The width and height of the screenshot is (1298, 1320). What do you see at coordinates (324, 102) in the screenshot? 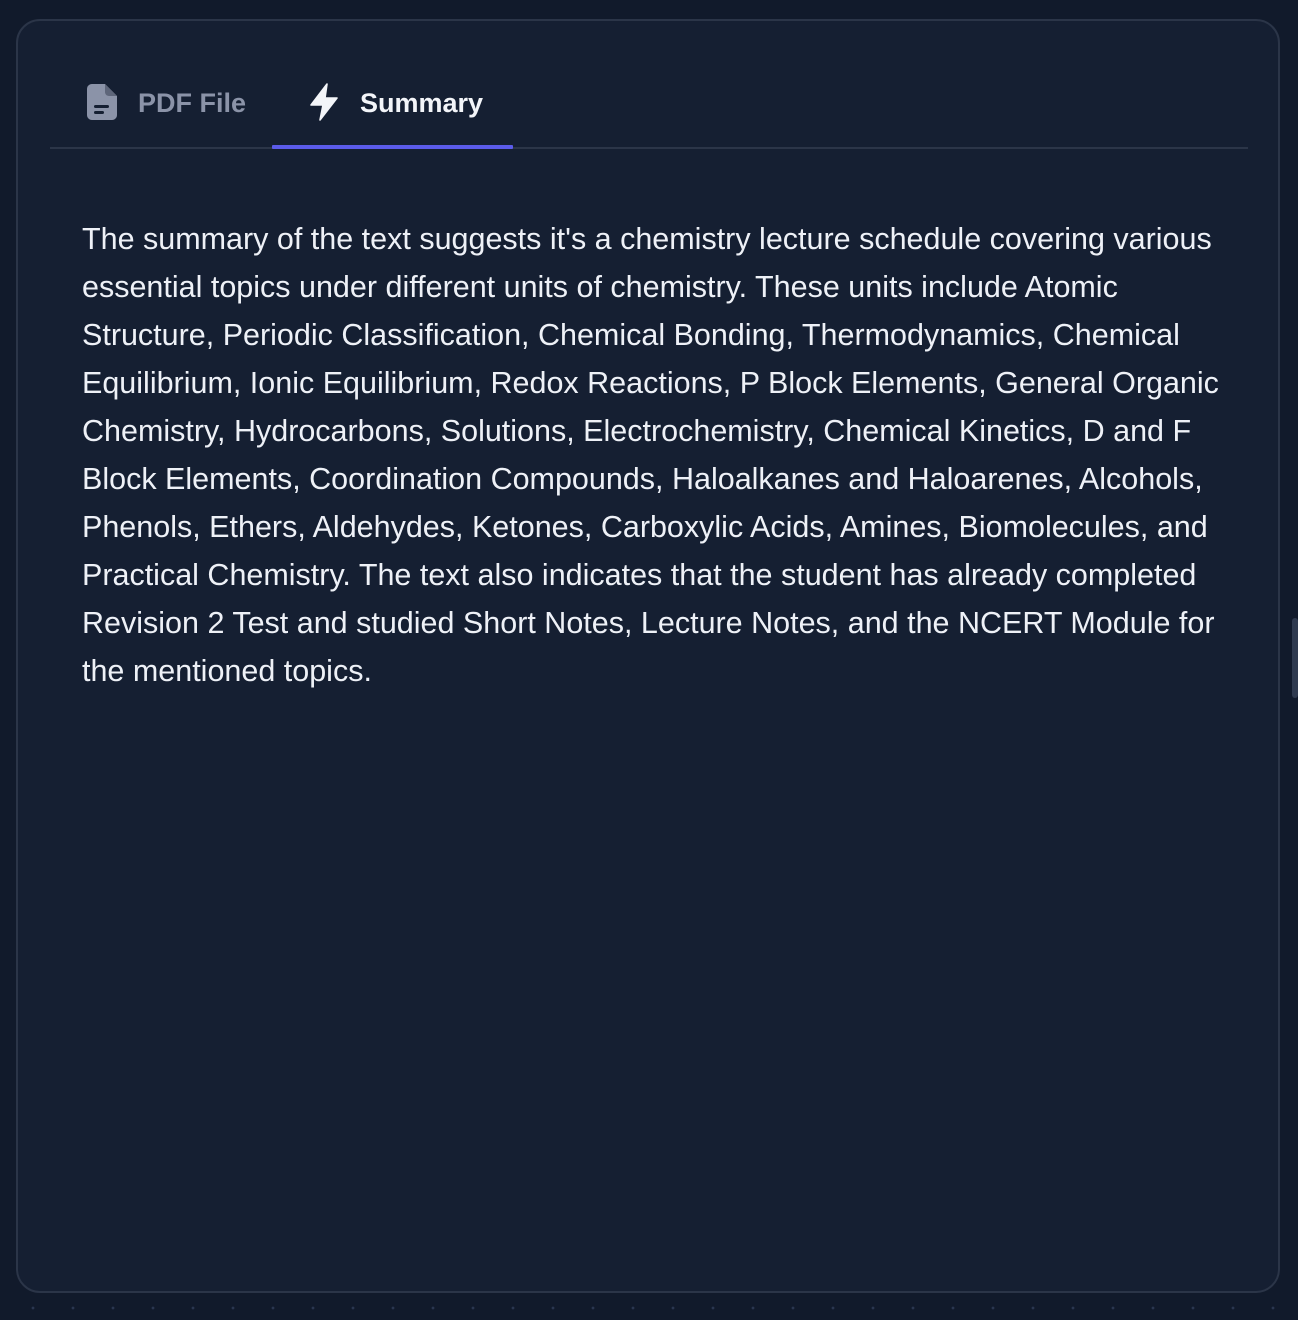
I see `lightning-icon` at bounding box center [324, 102].